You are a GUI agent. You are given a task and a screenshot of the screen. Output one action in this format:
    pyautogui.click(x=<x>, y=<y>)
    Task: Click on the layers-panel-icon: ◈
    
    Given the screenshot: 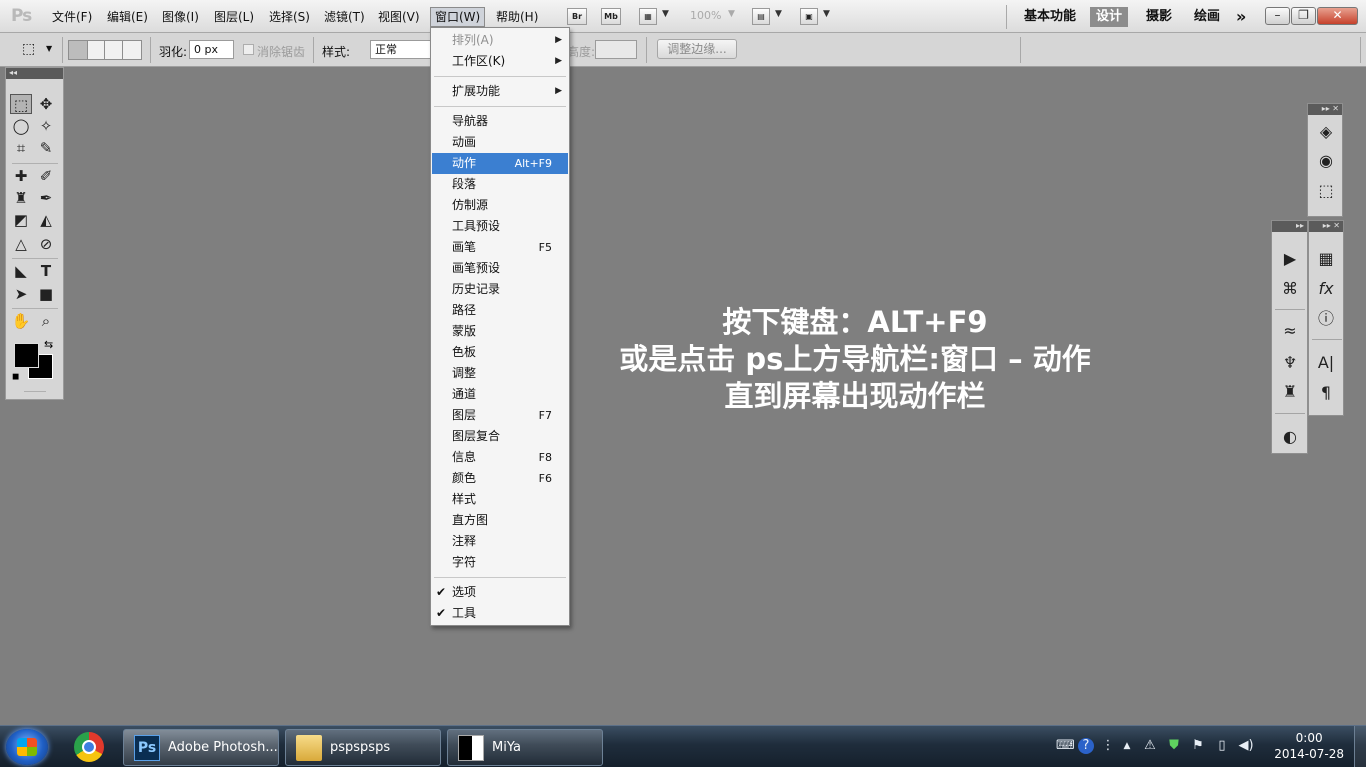 What is the action you would take?
    pyautogui.click(x=1326, y=132)
    